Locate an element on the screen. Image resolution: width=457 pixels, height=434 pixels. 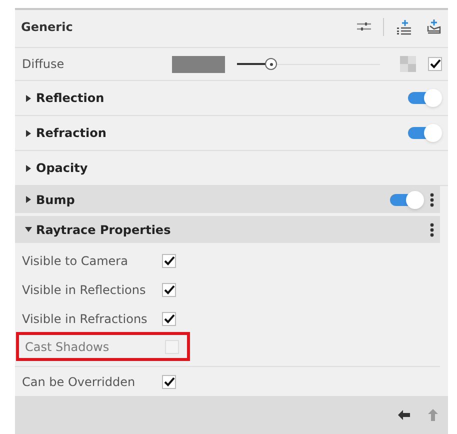
property-label: Cast Shadows is located at coordinates (67, 347).